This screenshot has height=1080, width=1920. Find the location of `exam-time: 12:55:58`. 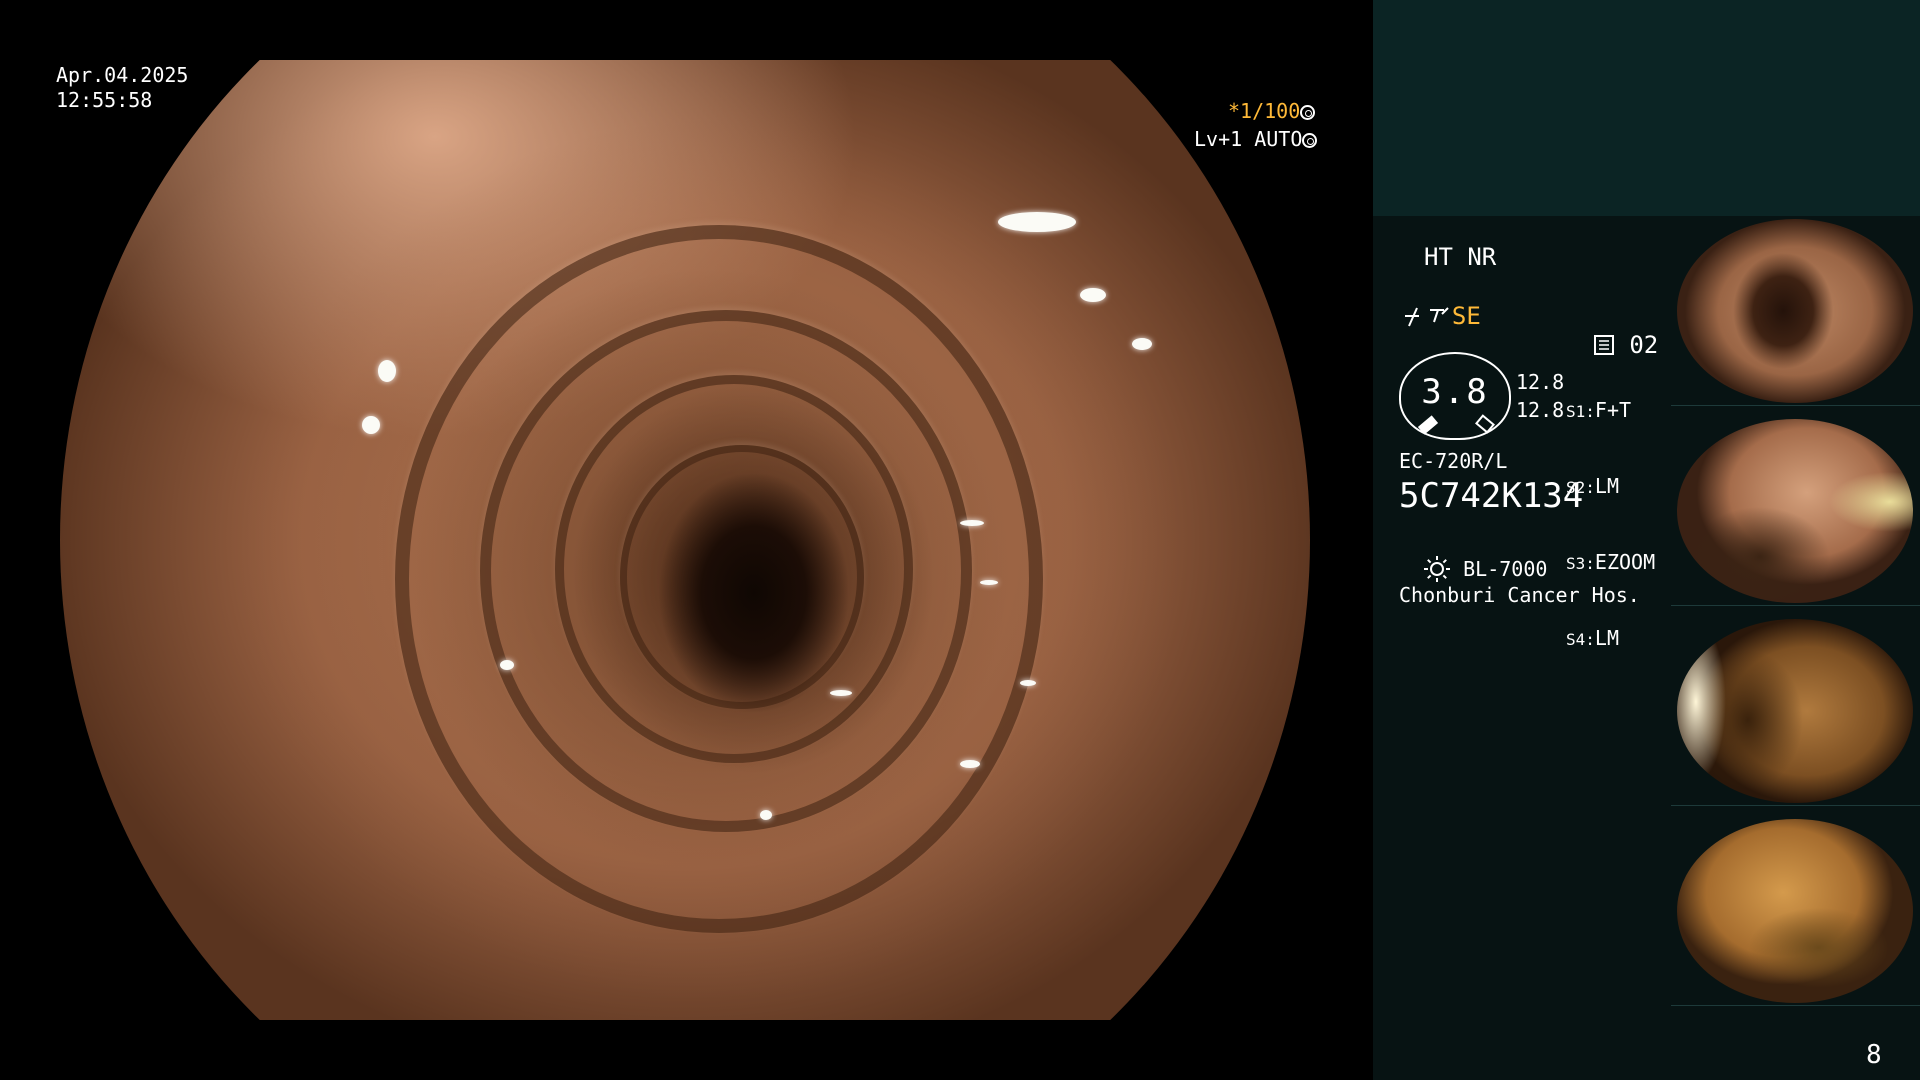

exam-time: 12:55:58 is located at coordinates (104, 100).